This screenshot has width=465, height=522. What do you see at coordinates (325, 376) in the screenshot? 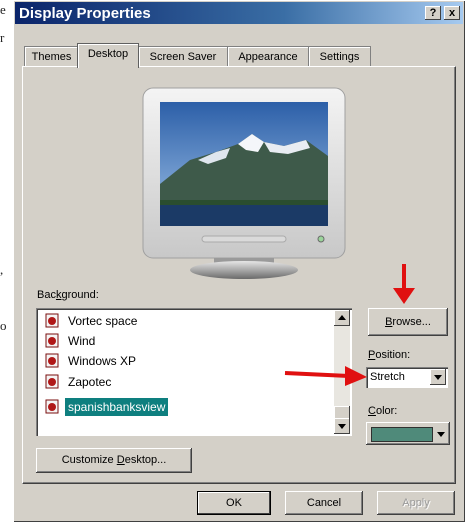
I see `annotation-arrow-right-icon` at bounding box center [325, 376].